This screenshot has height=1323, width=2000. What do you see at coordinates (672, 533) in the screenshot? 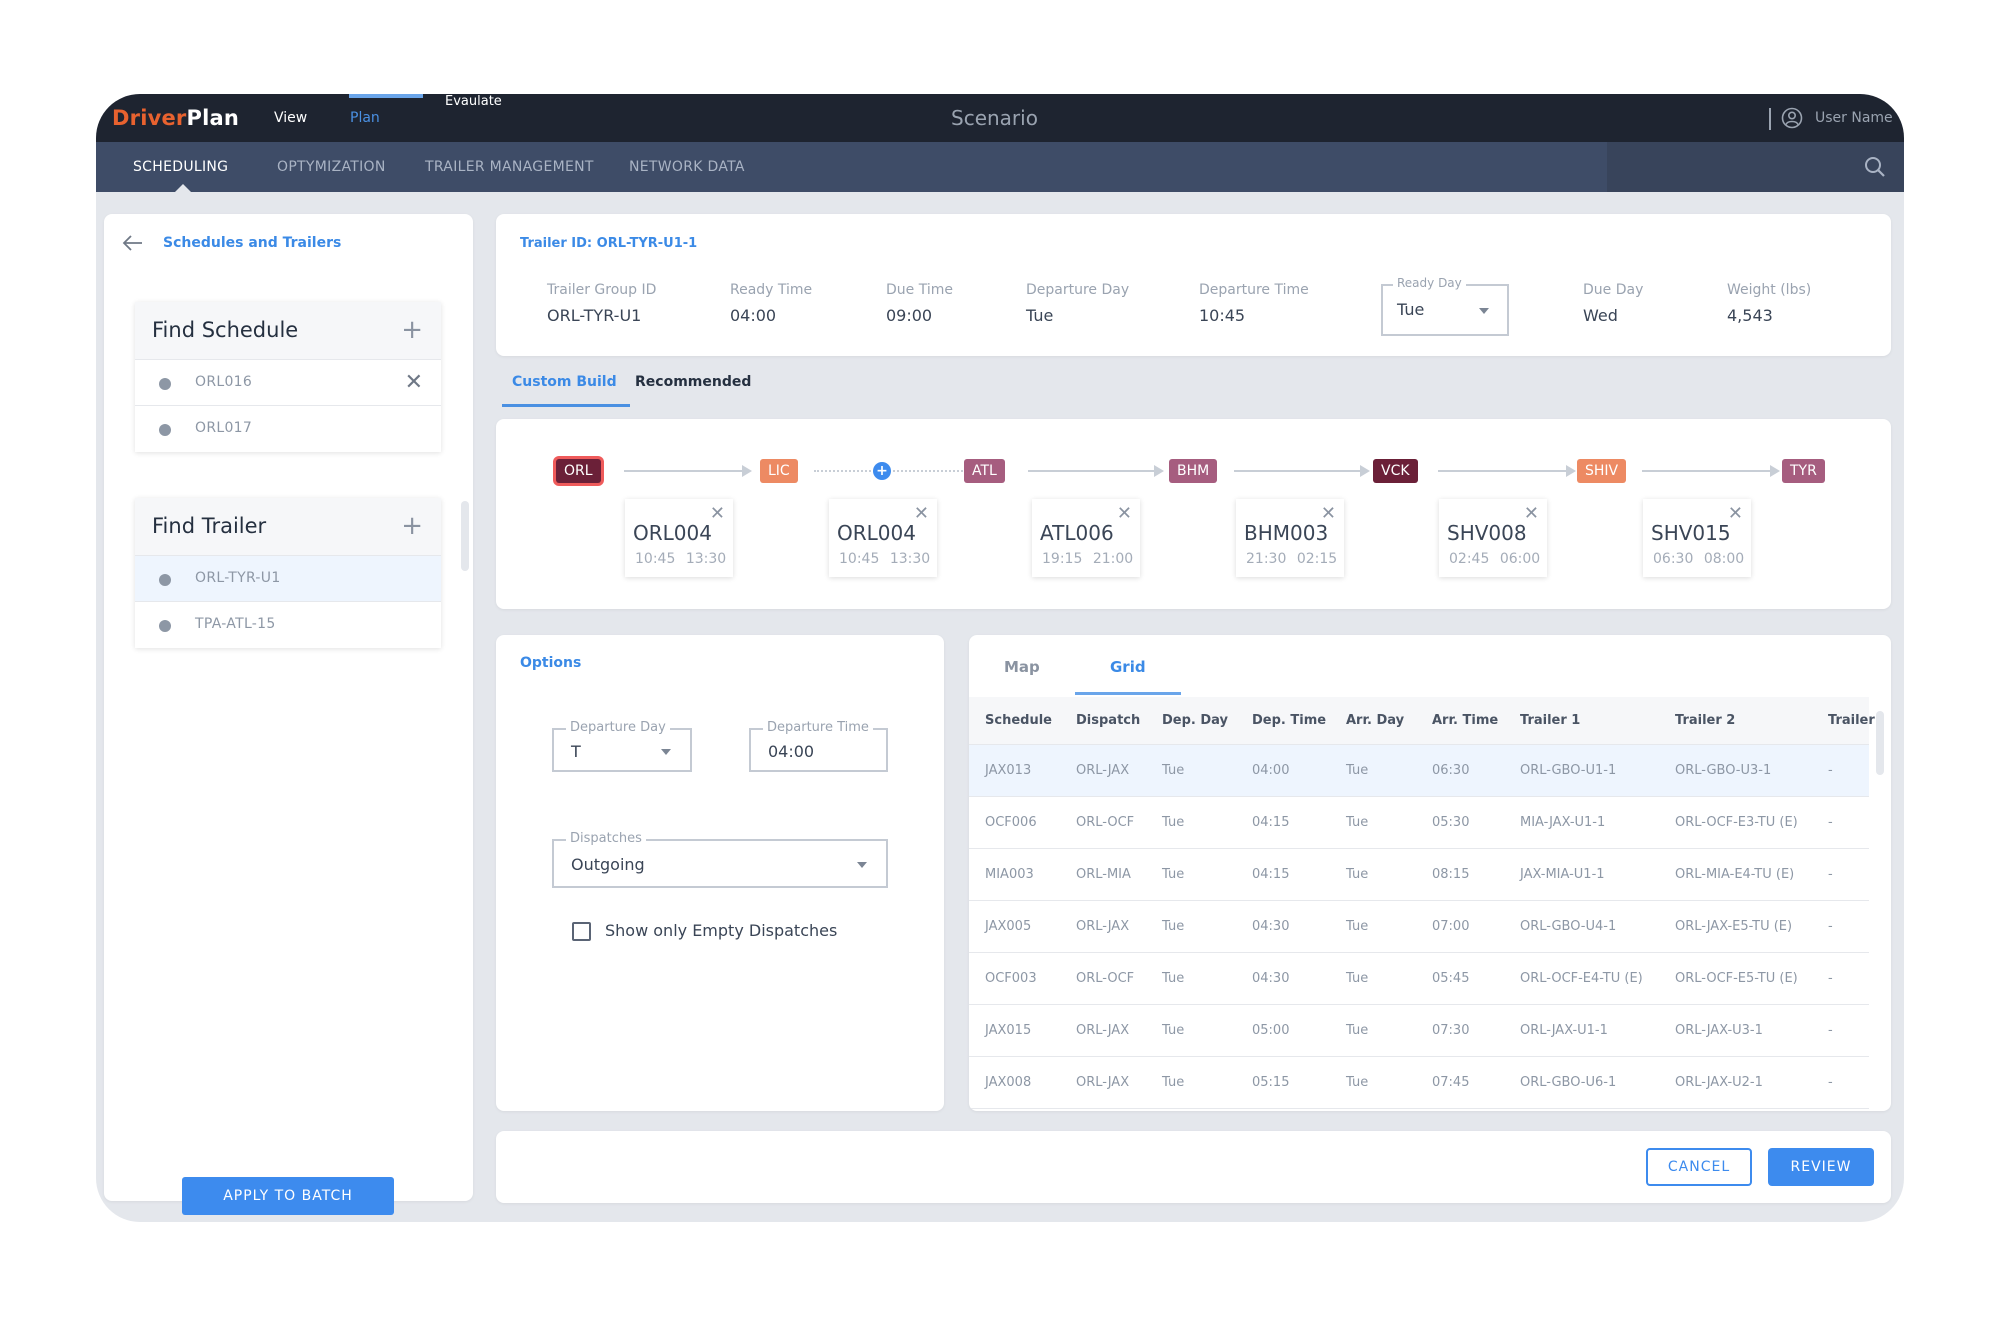
I see `schedule-name: ORL004` at bounding box center [672, 533].